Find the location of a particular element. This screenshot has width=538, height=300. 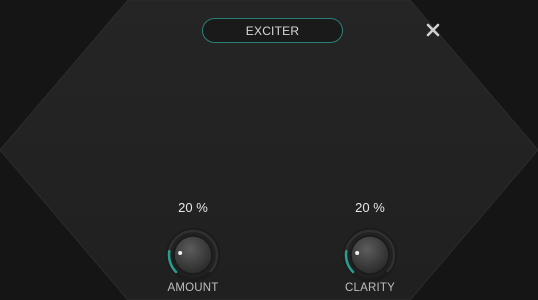

amount-indicator-dot is located at coordinates (180, 252).